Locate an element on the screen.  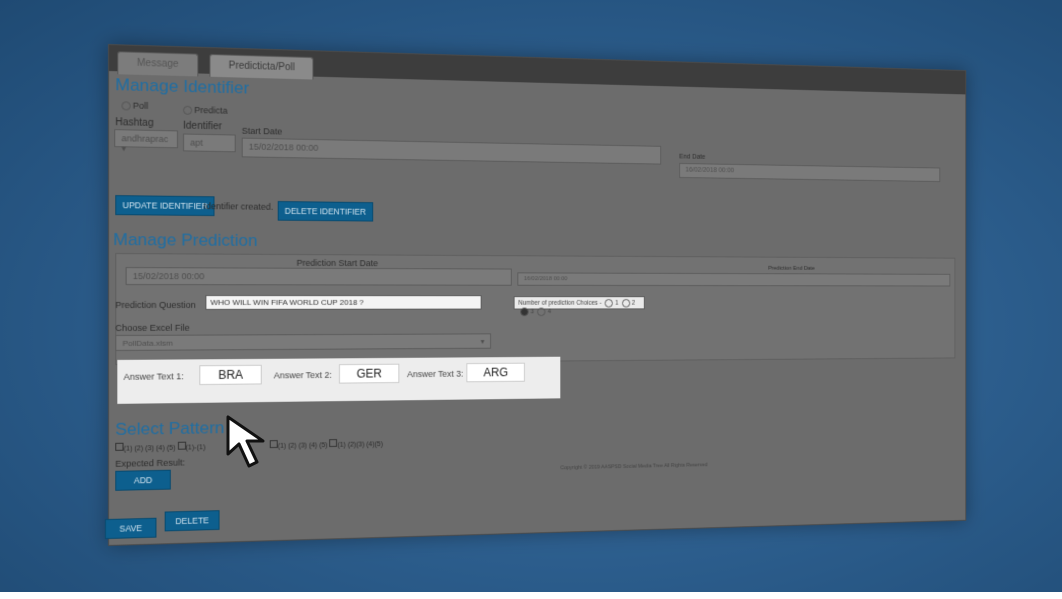
choose-excel-label: Choose Excel File is located at coordinates (152, 327).